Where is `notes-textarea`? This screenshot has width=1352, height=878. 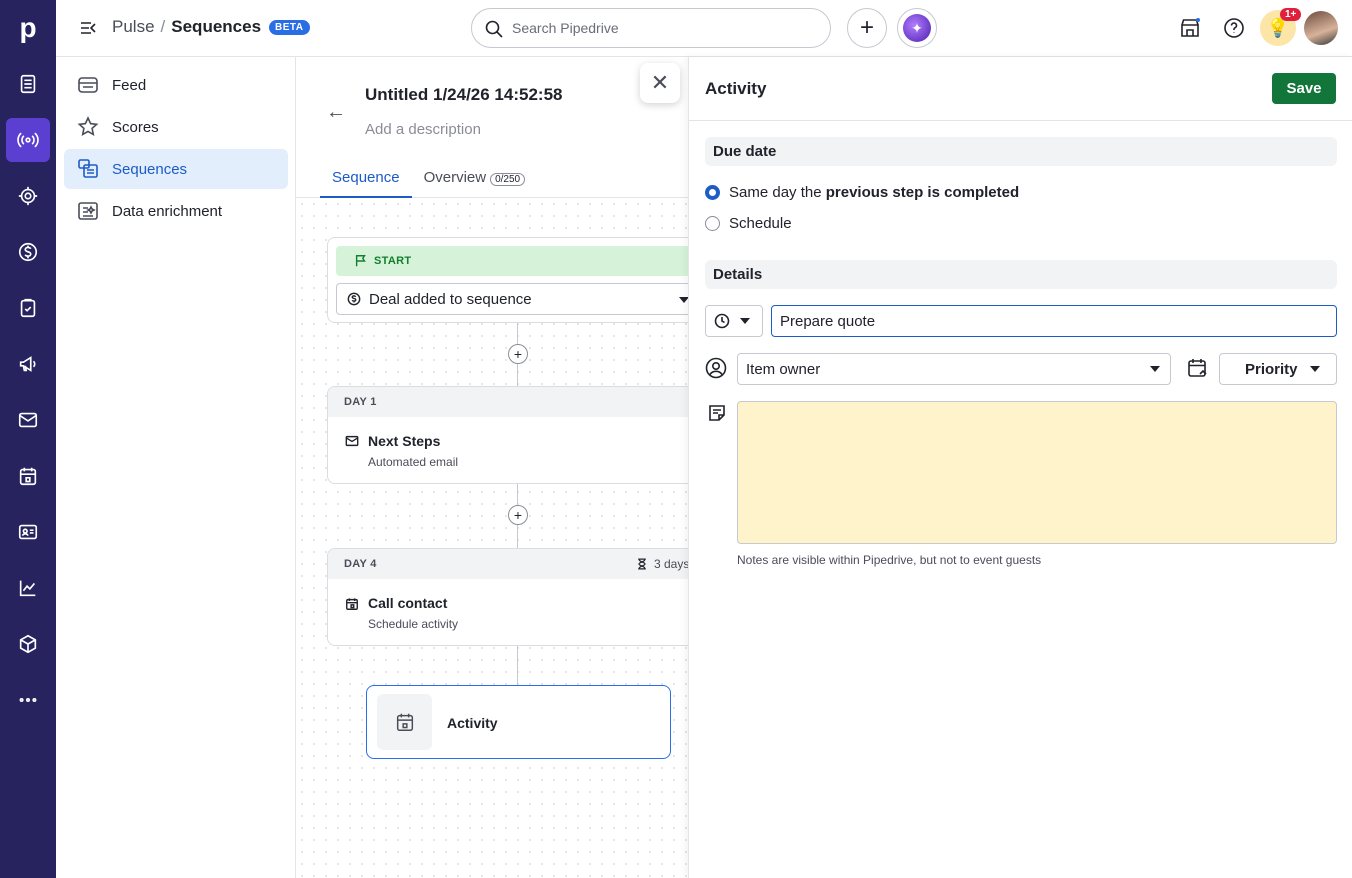 notes-textarea is located at coordinates (1037, 472).